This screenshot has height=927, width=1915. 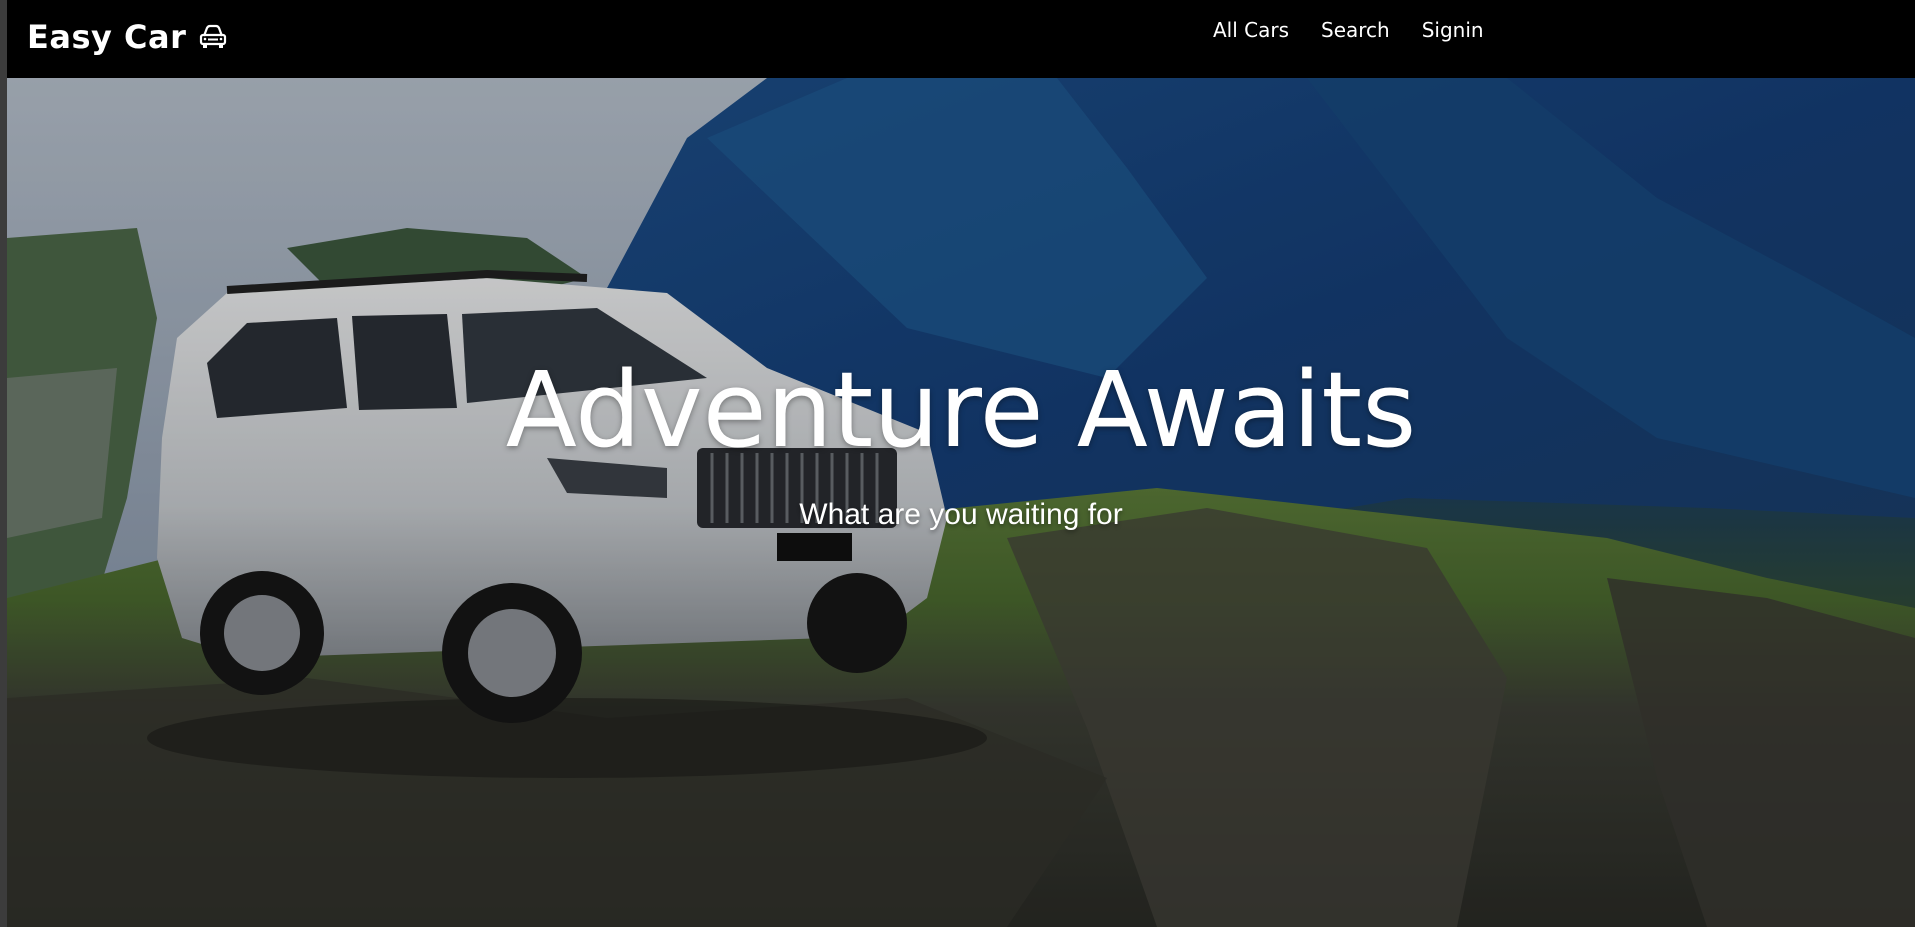 What do you see at coordinates (961, 39) in the screenshot?
I see `top-navbar: Easy Car All Cars Search Signin` at bounding box center [961, 39].